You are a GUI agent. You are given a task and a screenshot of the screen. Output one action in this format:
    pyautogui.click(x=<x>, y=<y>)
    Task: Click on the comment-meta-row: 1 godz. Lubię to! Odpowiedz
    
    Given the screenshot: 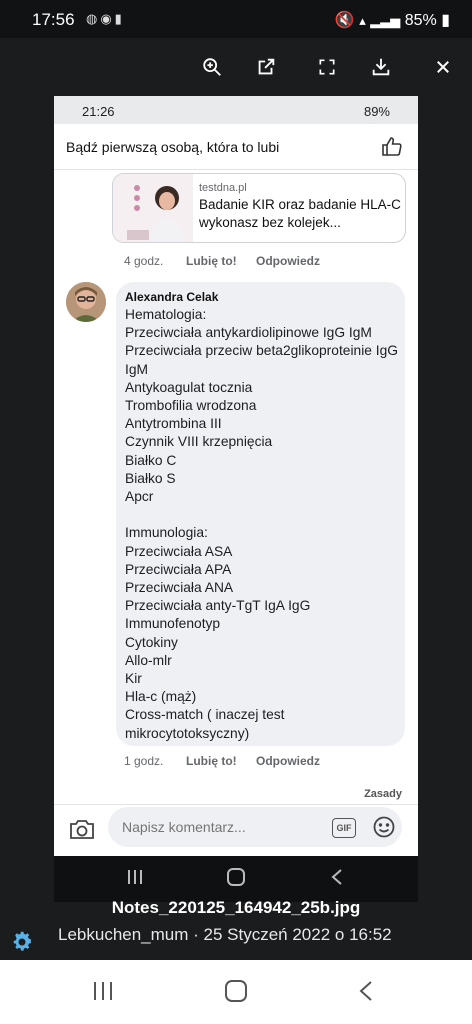 What is the action you would take?
    pyautogui.click(x=264, y=762)
    